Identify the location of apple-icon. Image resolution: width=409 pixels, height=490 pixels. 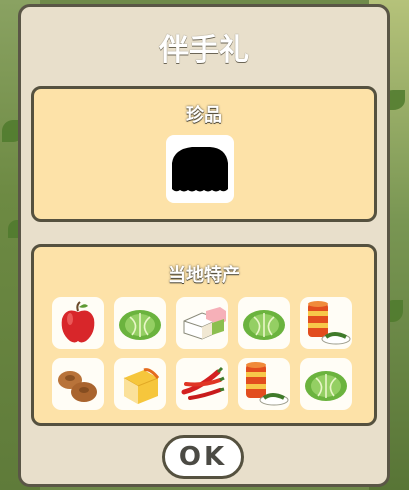
(78, 322).